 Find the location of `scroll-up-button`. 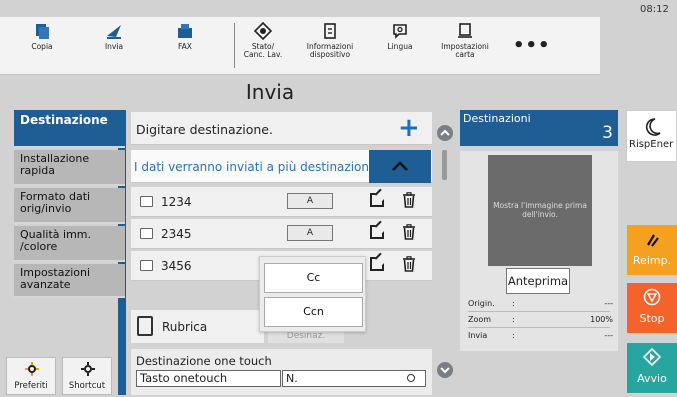

scroll-up-button is located at coordinates (445, 133).